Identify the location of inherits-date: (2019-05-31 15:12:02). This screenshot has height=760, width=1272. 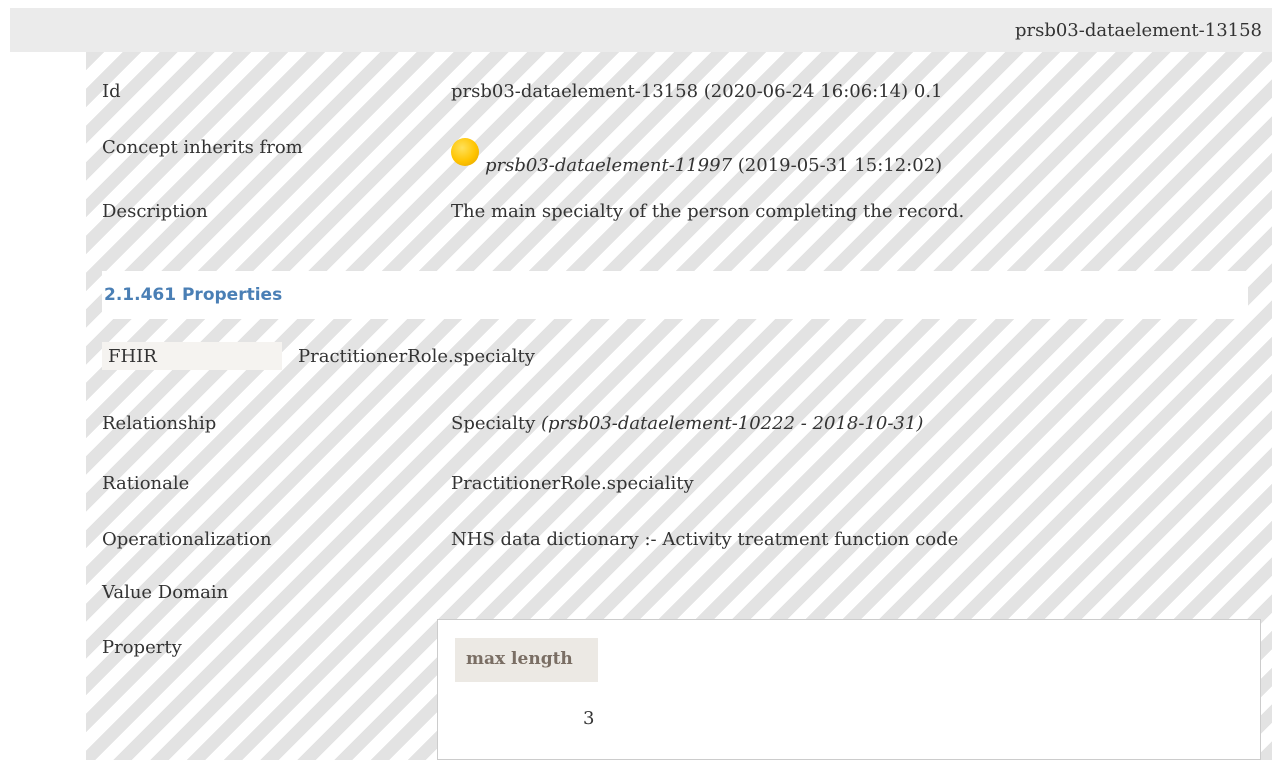
(840, 165).